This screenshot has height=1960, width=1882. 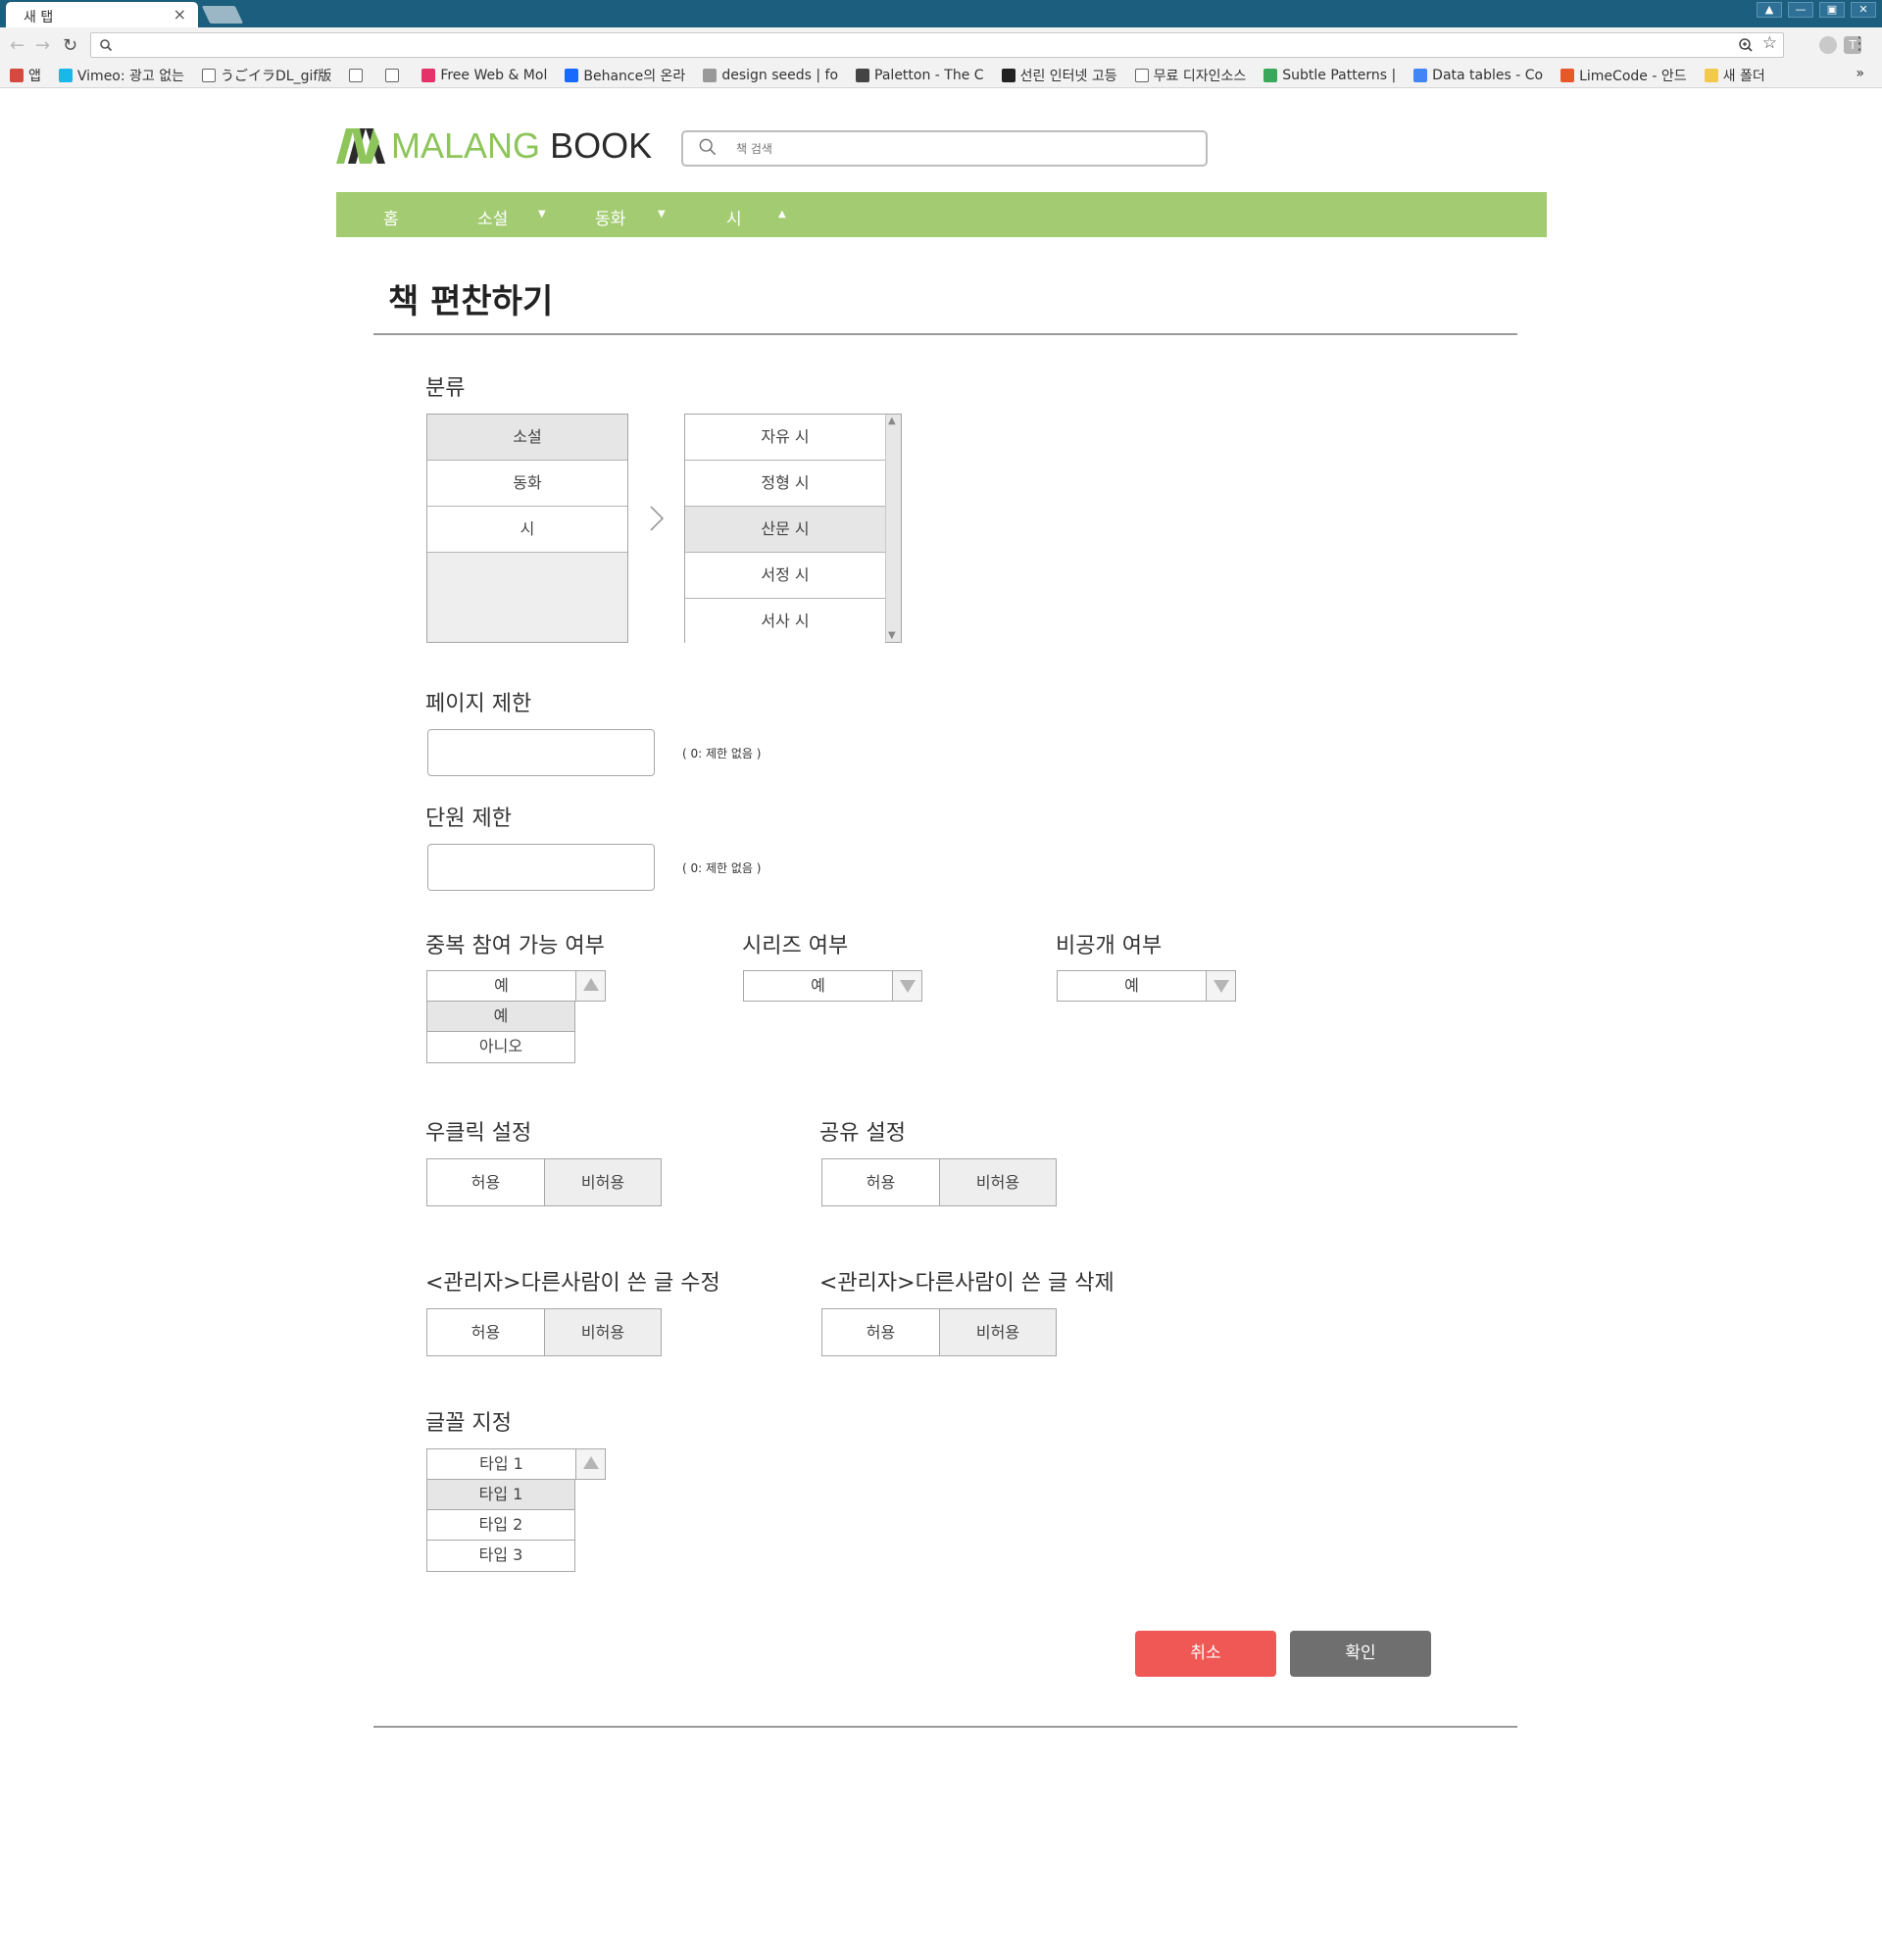 What do you see at coordinates (1770, 10) in the screenshot?
I see `profile-button: ▲` at bounding box center [1770, 10].